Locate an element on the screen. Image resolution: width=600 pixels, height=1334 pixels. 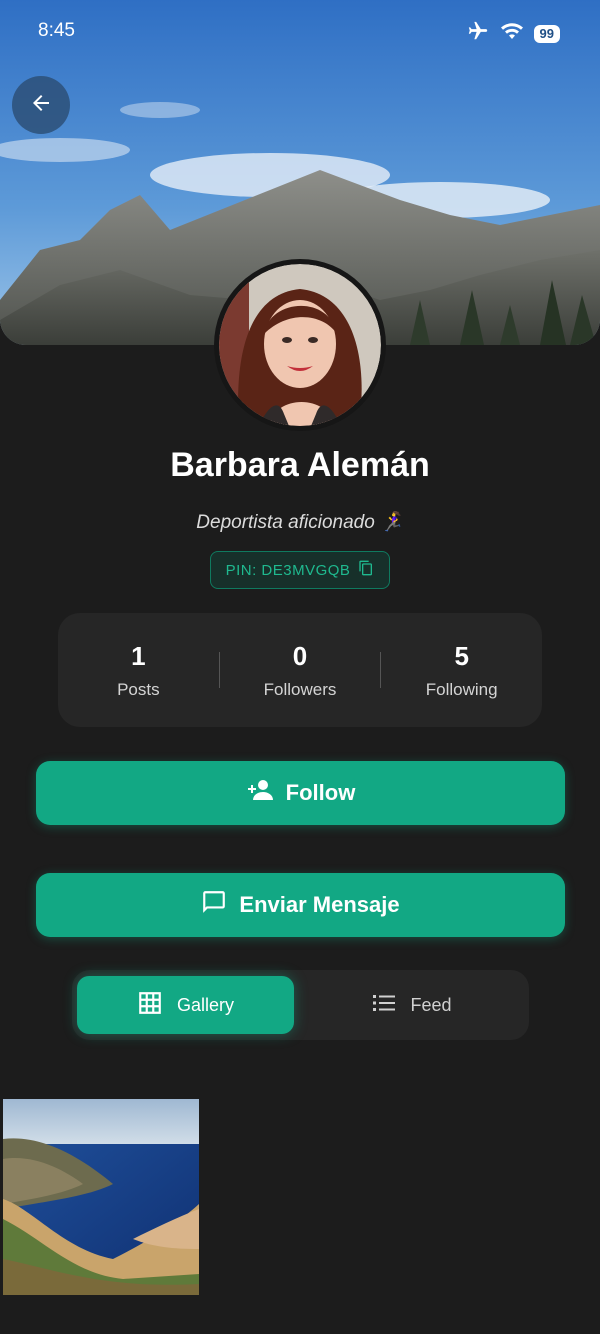
tab-label: Gallery is located at coordinates (205, 1004).